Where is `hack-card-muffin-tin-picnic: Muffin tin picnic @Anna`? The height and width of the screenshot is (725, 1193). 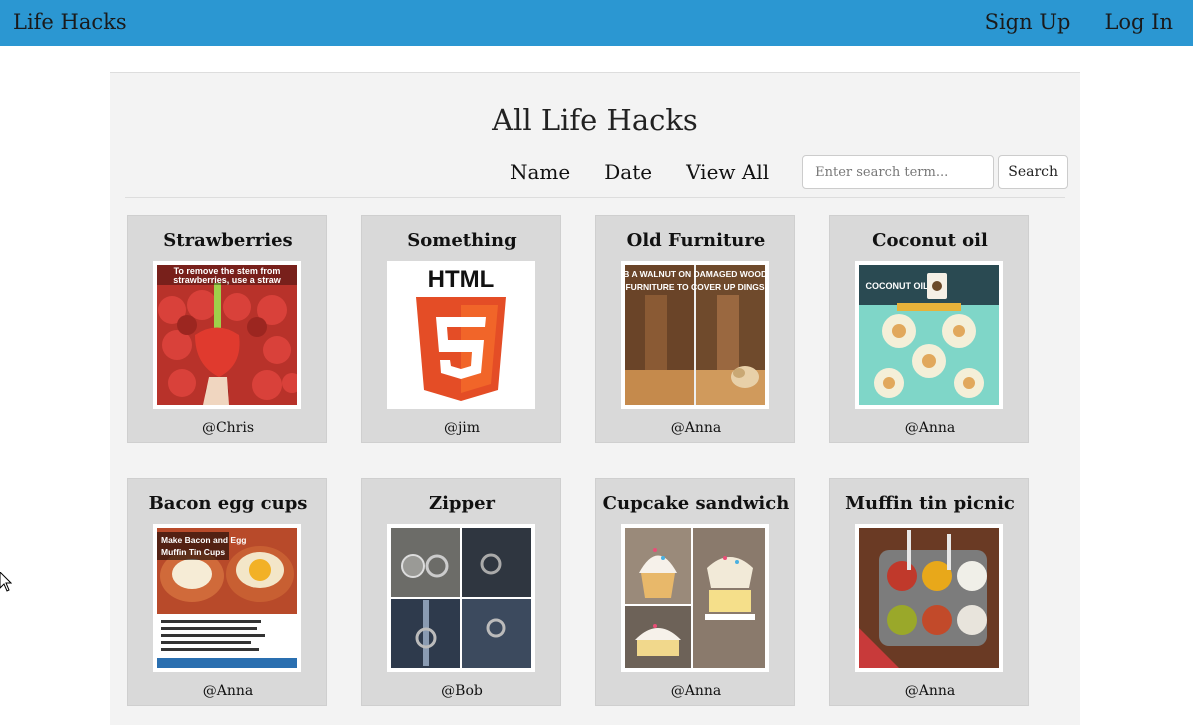 hack-card-muffin-tin-picnic: Muffin tin picnic @Anna is located at coordinates (929, 592).